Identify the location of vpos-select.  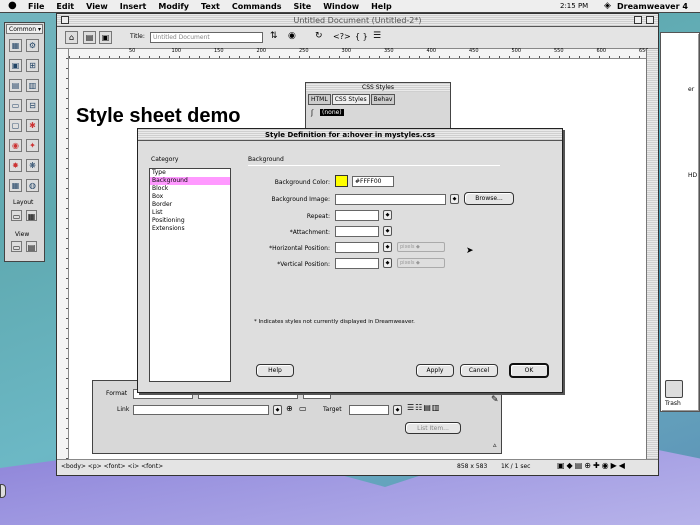
(357, 263).